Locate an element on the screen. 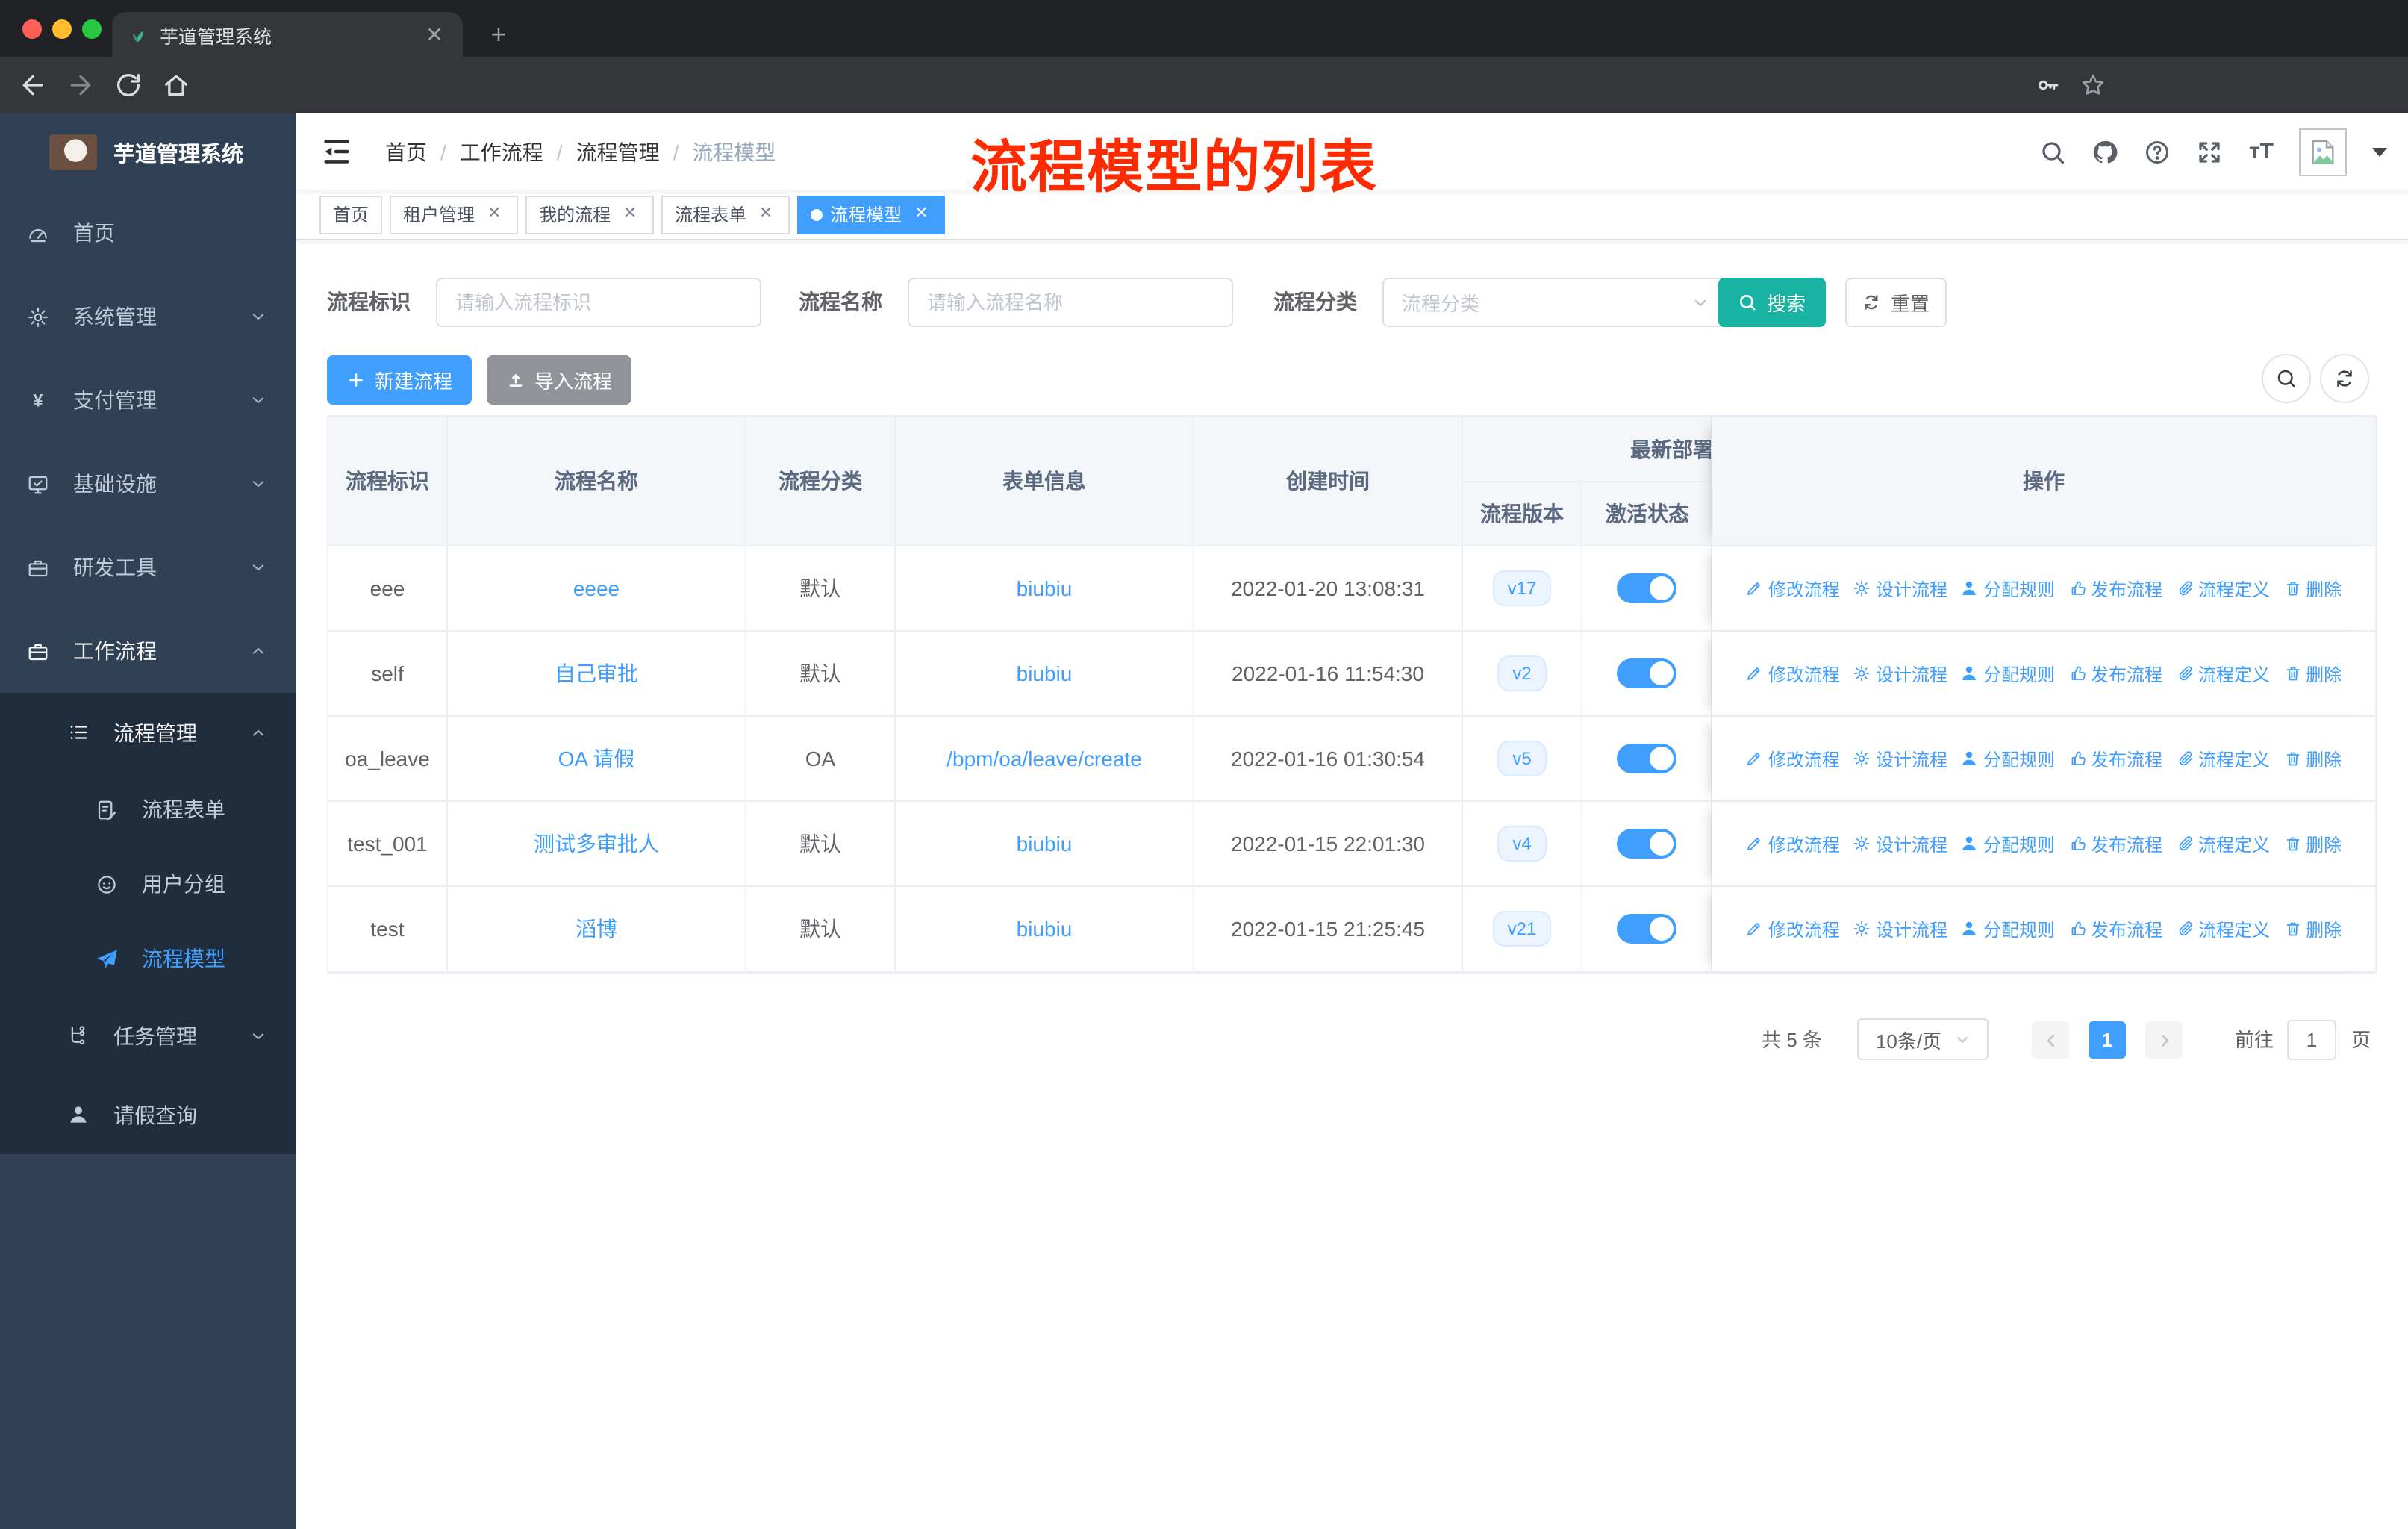 The height and width of the screenshot is (1529, 2408). avatar-caret-icon is located at coordinates (2379, 151).